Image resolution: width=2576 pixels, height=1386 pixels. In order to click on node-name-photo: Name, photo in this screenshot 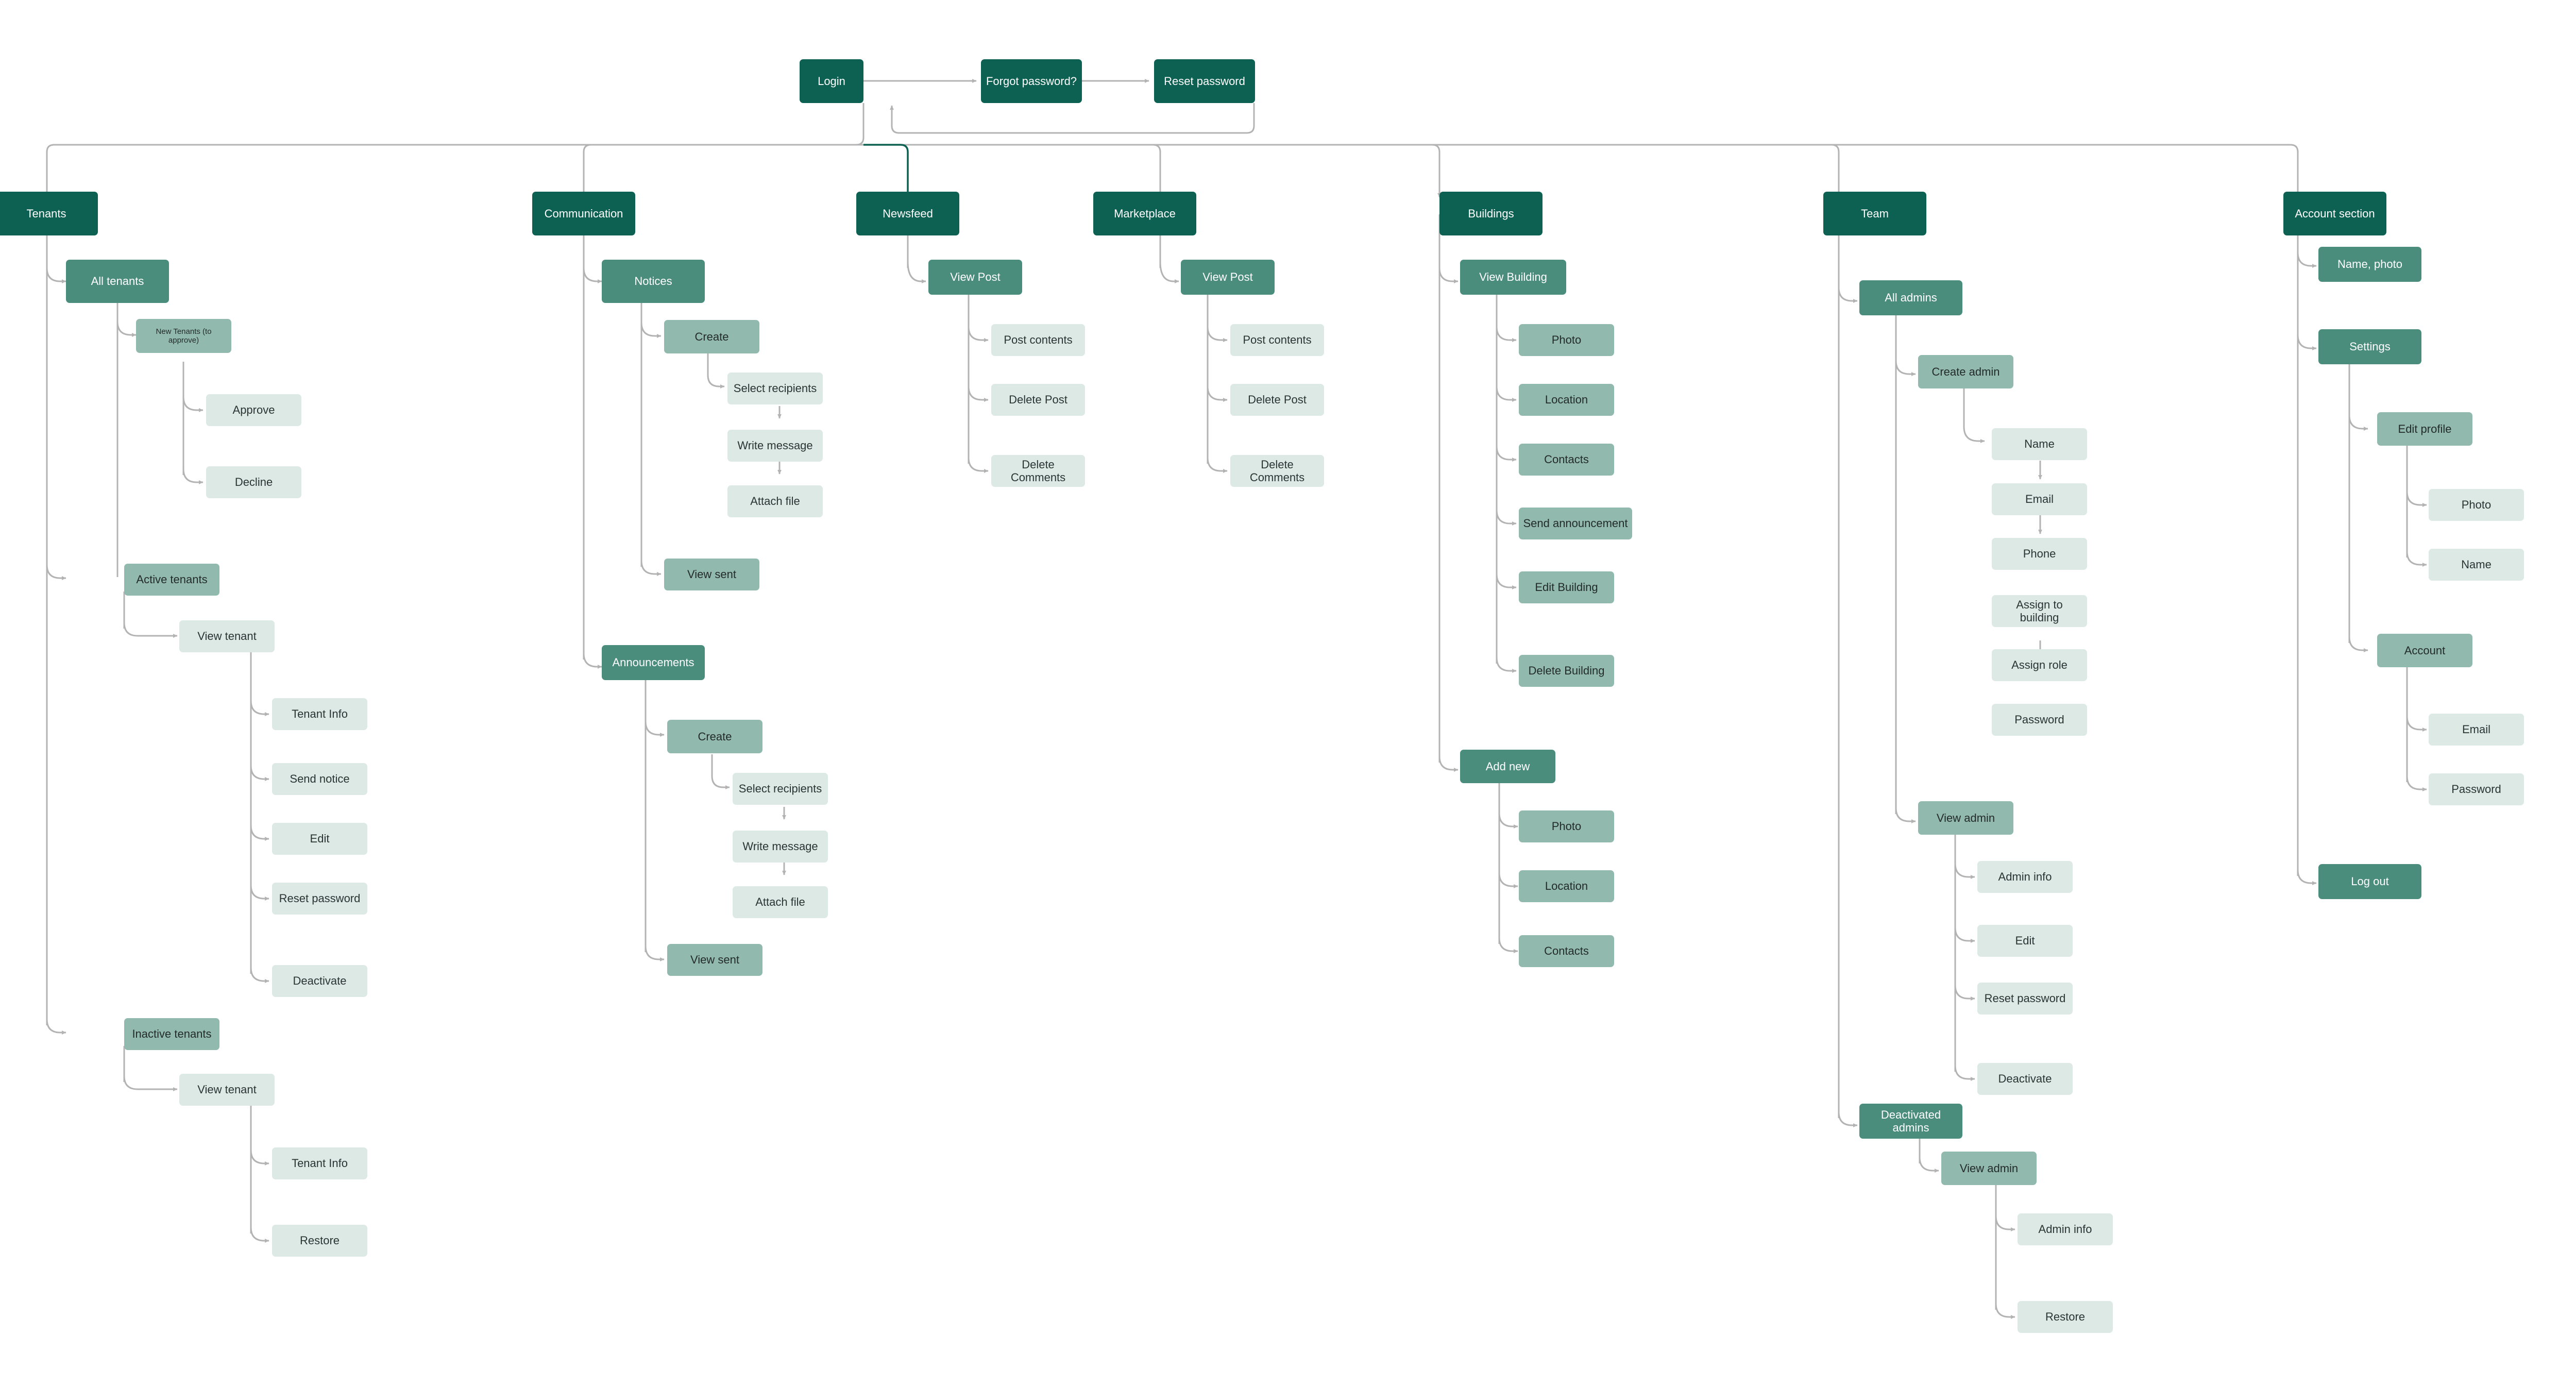, I will do `click(2369, 264)`.